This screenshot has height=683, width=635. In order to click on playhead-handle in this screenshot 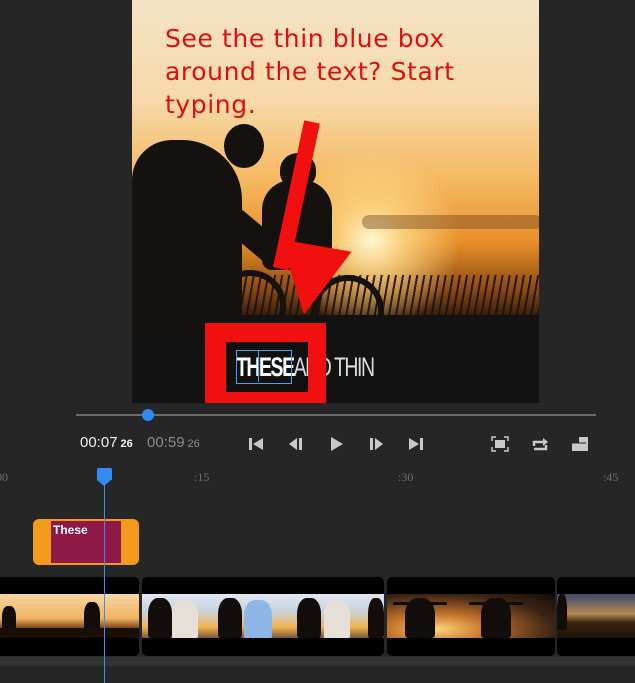, I will do `click(104, 474)`.